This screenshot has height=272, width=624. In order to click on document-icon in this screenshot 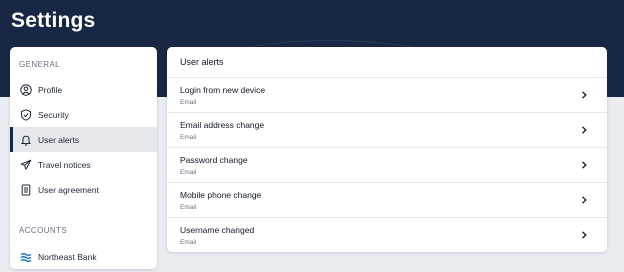, I will do `click(25, 189)`.